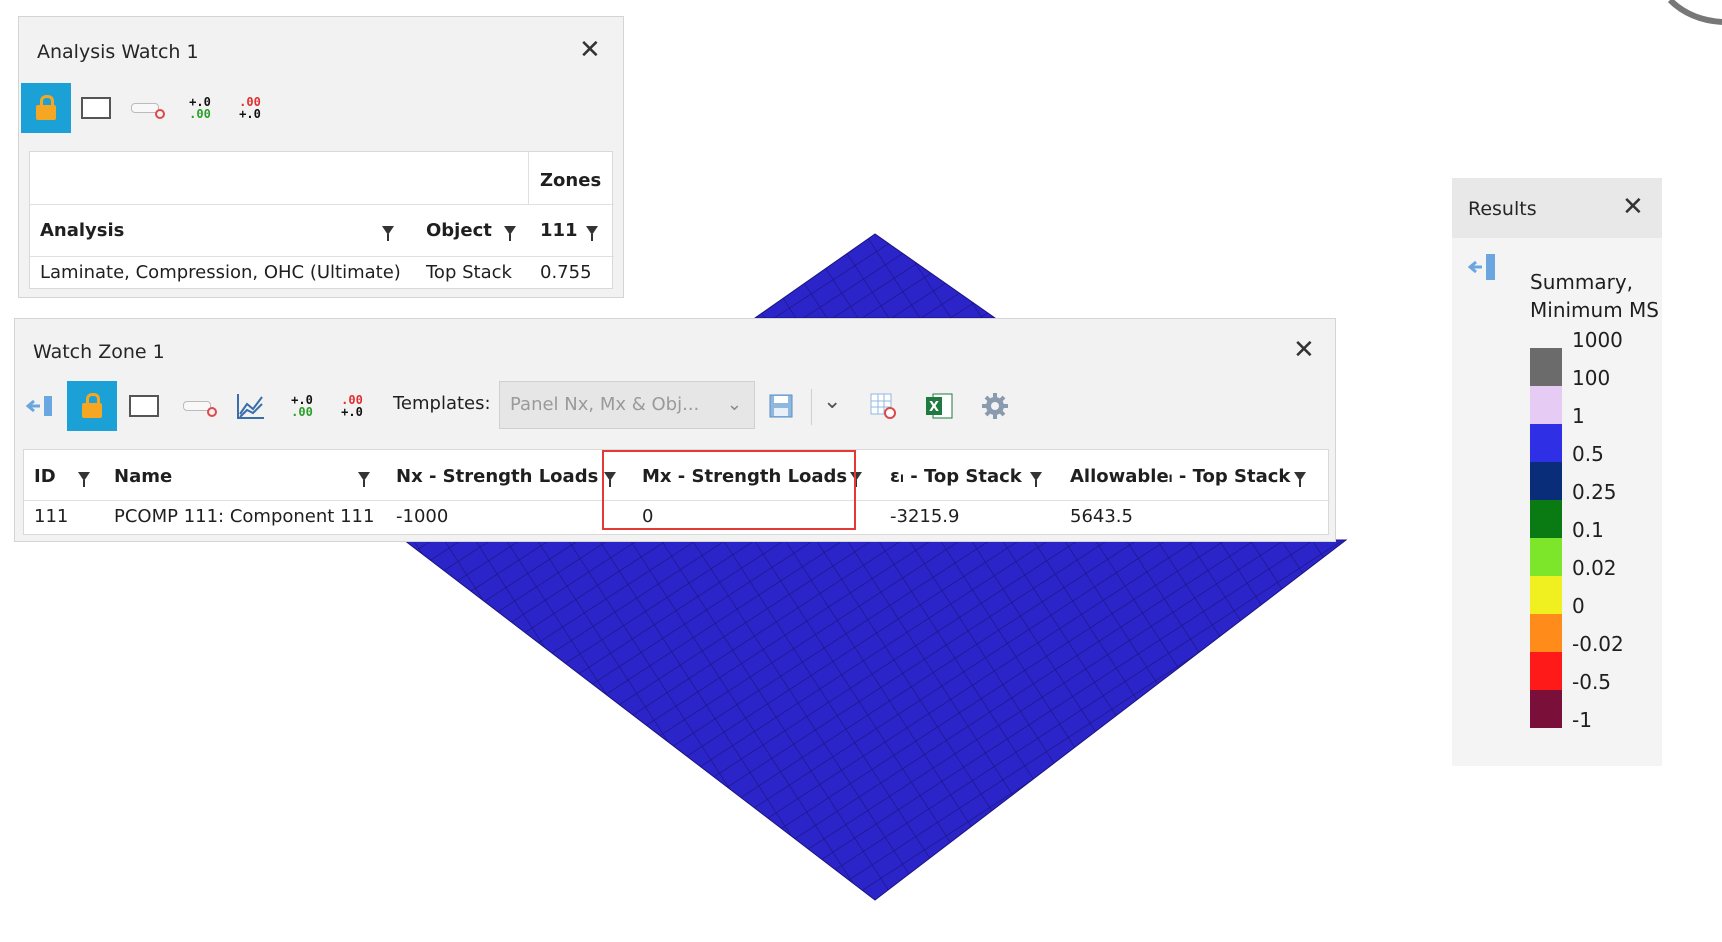 The height and width of the screenshot is (942, 1722). I want to click on legend-label: 0.5, so click(1588, 454).